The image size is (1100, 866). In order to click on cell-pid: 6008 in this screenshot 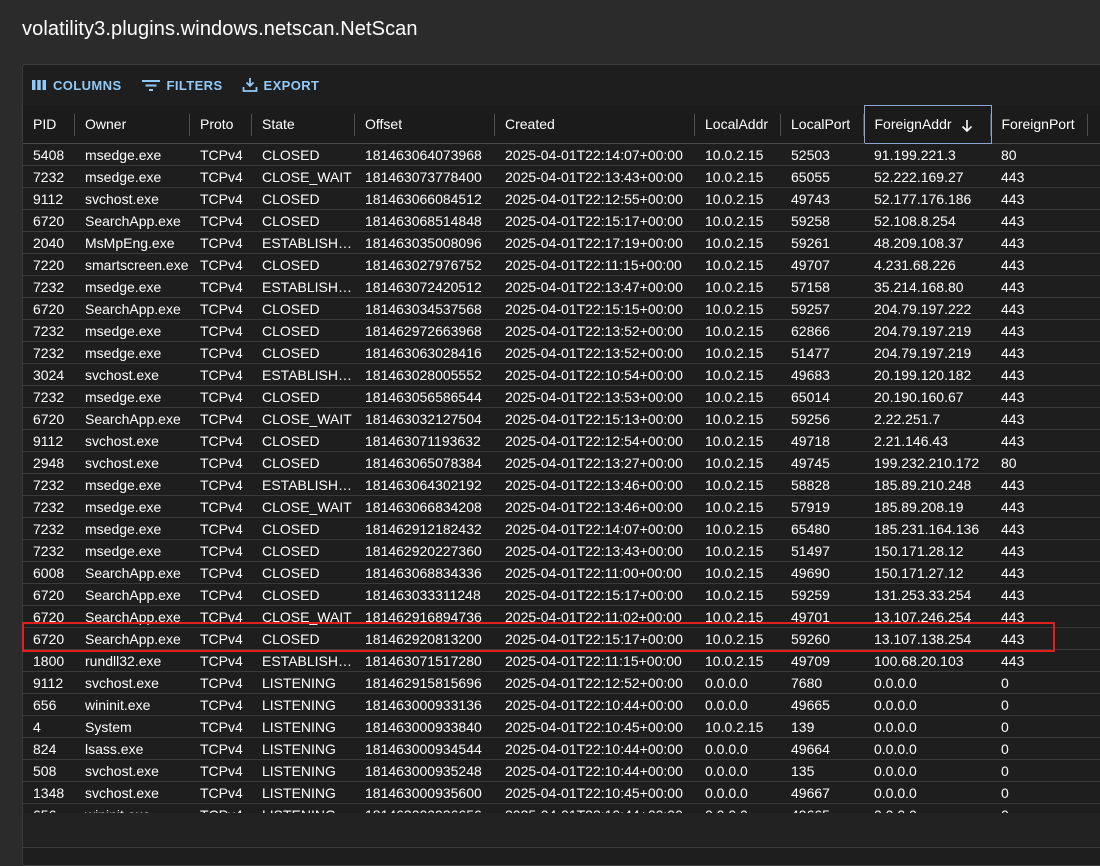, I will do `click(49, 572)`.